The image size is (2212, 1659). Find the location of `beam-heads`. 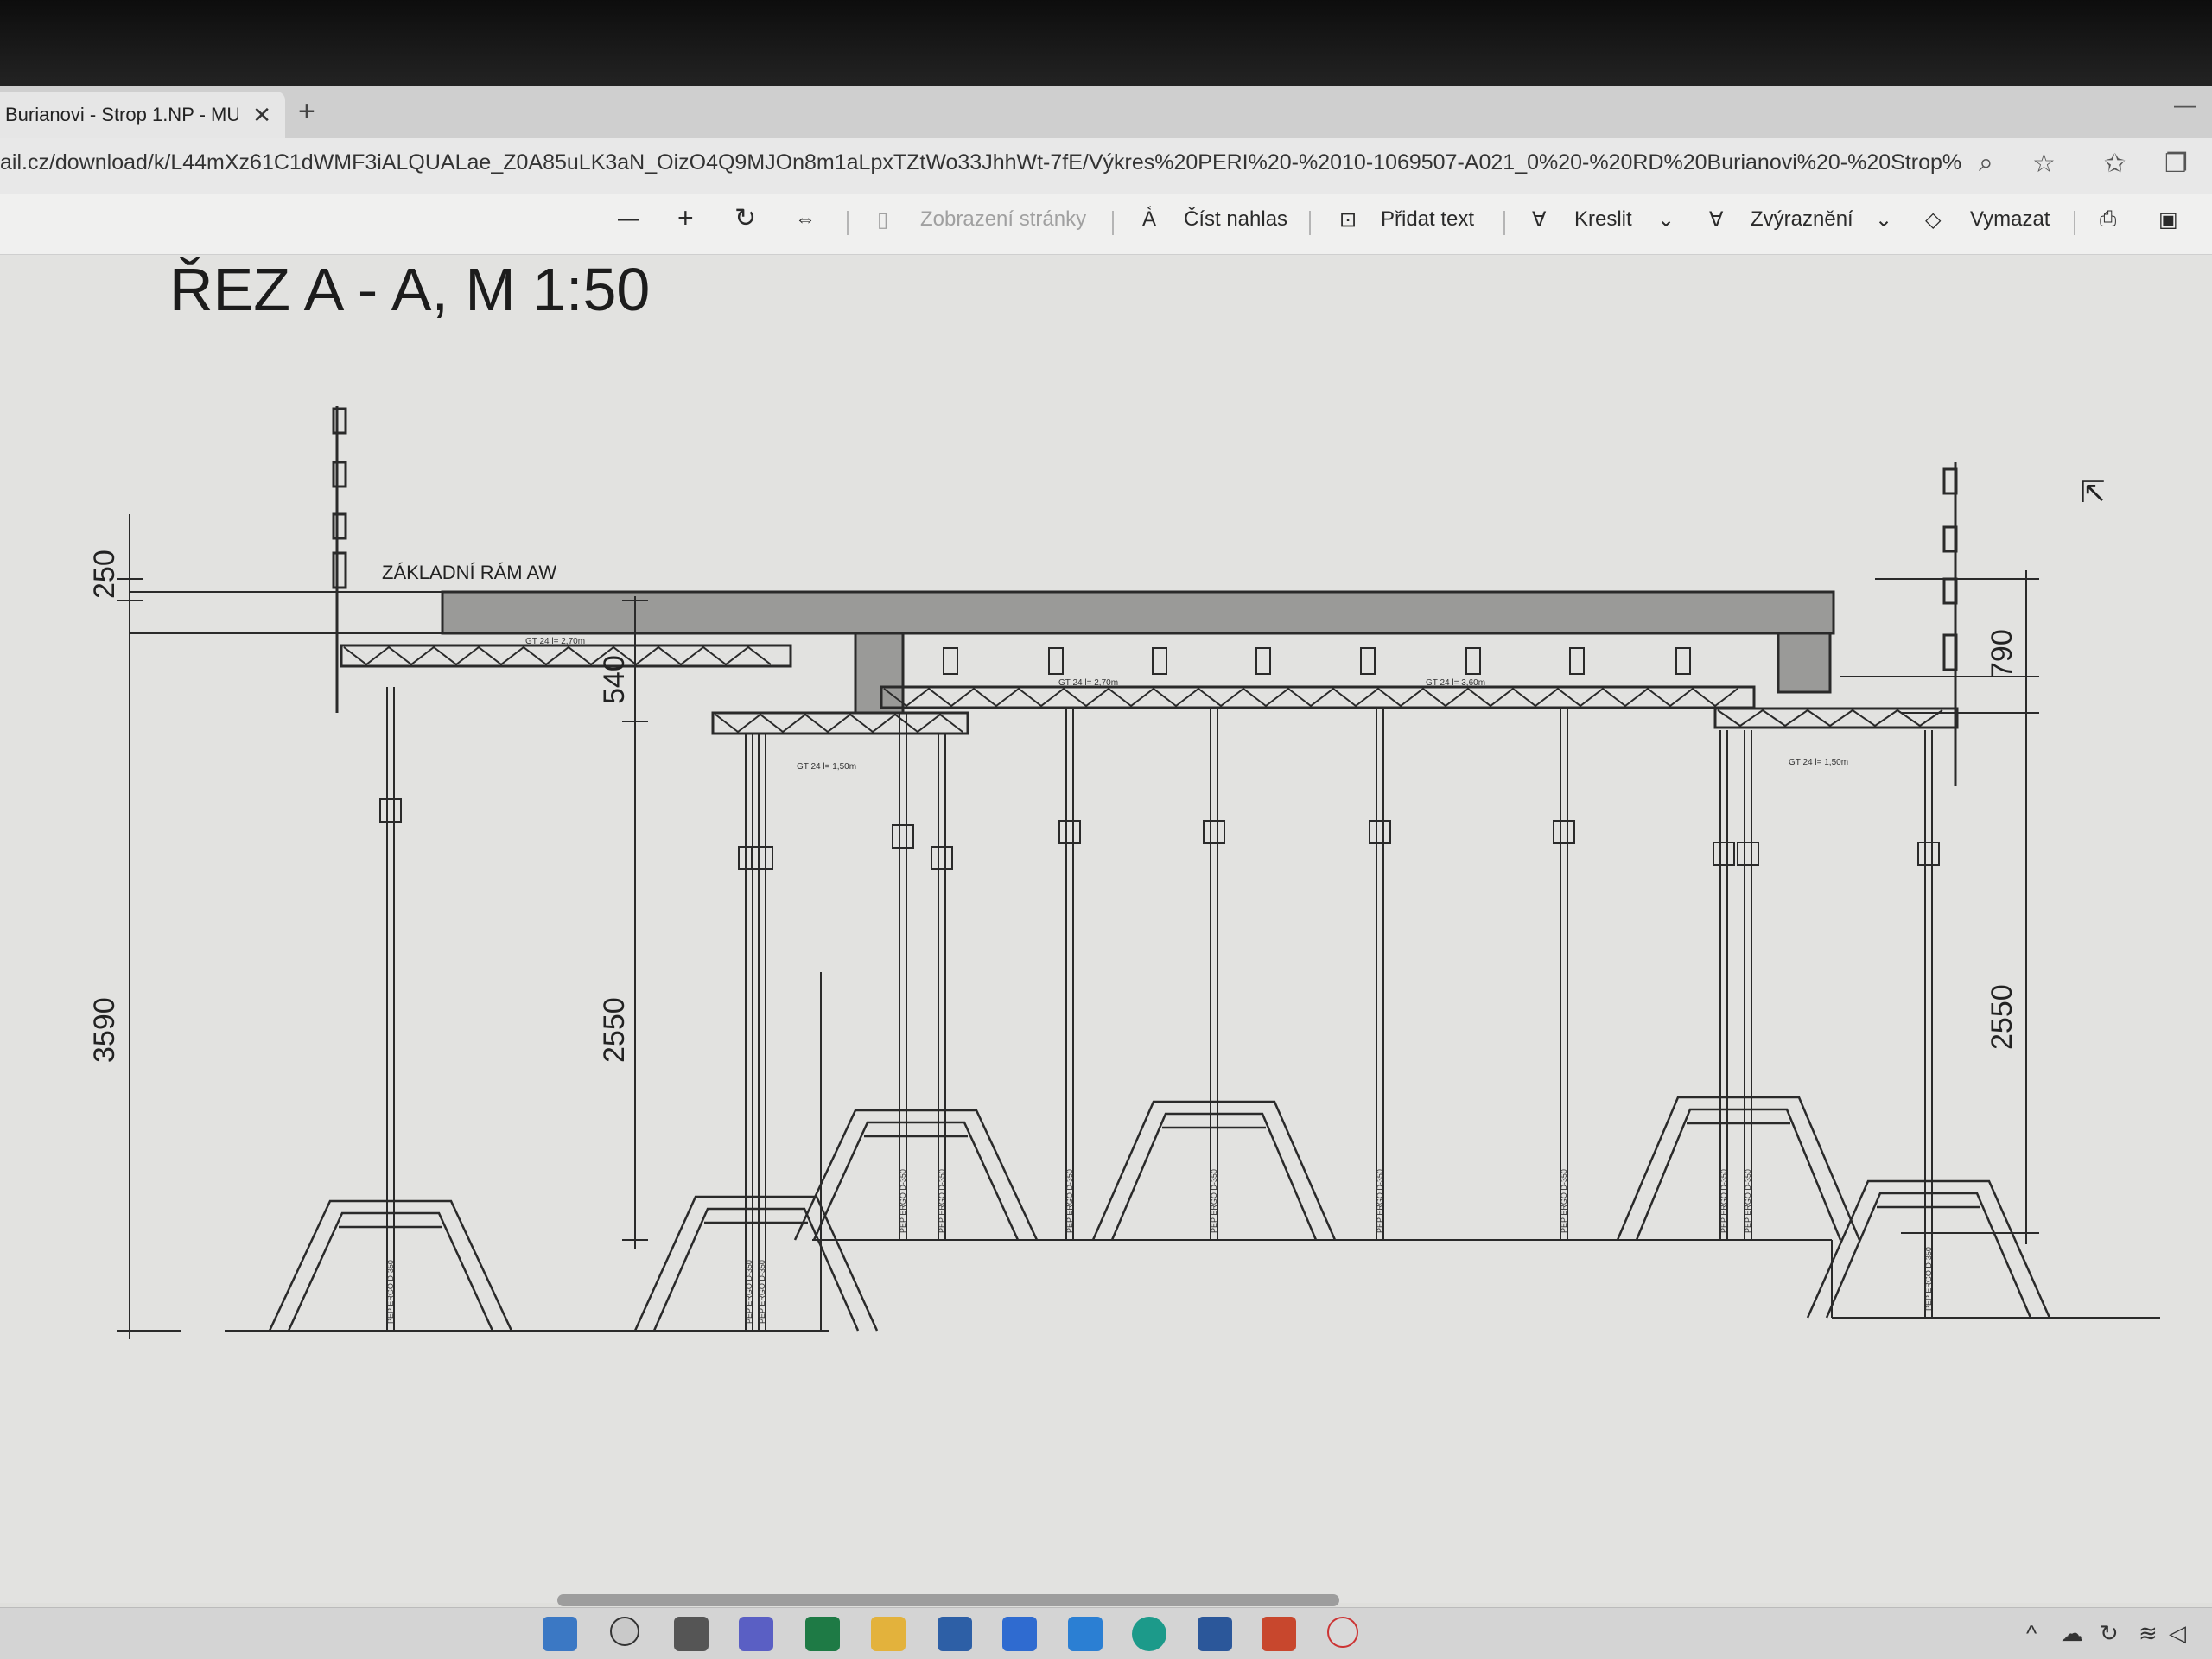

beam-heads is located at coordinates (1317, 661).